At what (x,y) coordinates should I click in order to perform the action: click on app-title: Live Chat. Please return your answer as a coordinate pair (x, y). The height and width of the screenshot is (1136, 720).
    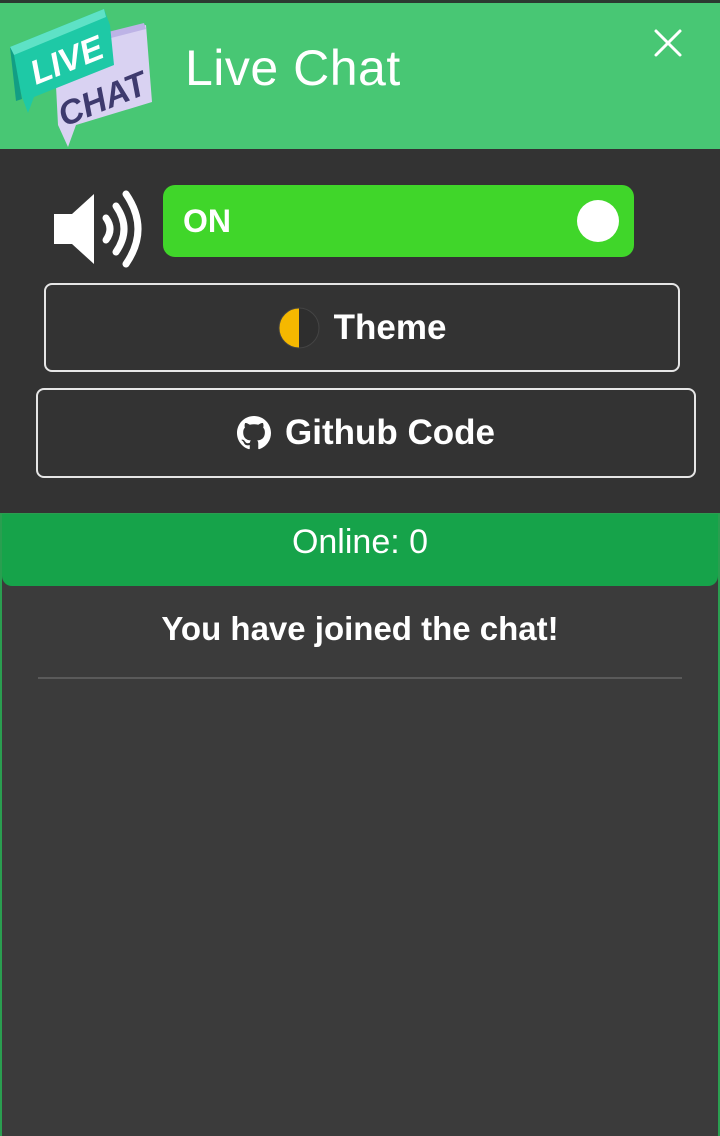
    Looking at the image, I should click on (293, 68).